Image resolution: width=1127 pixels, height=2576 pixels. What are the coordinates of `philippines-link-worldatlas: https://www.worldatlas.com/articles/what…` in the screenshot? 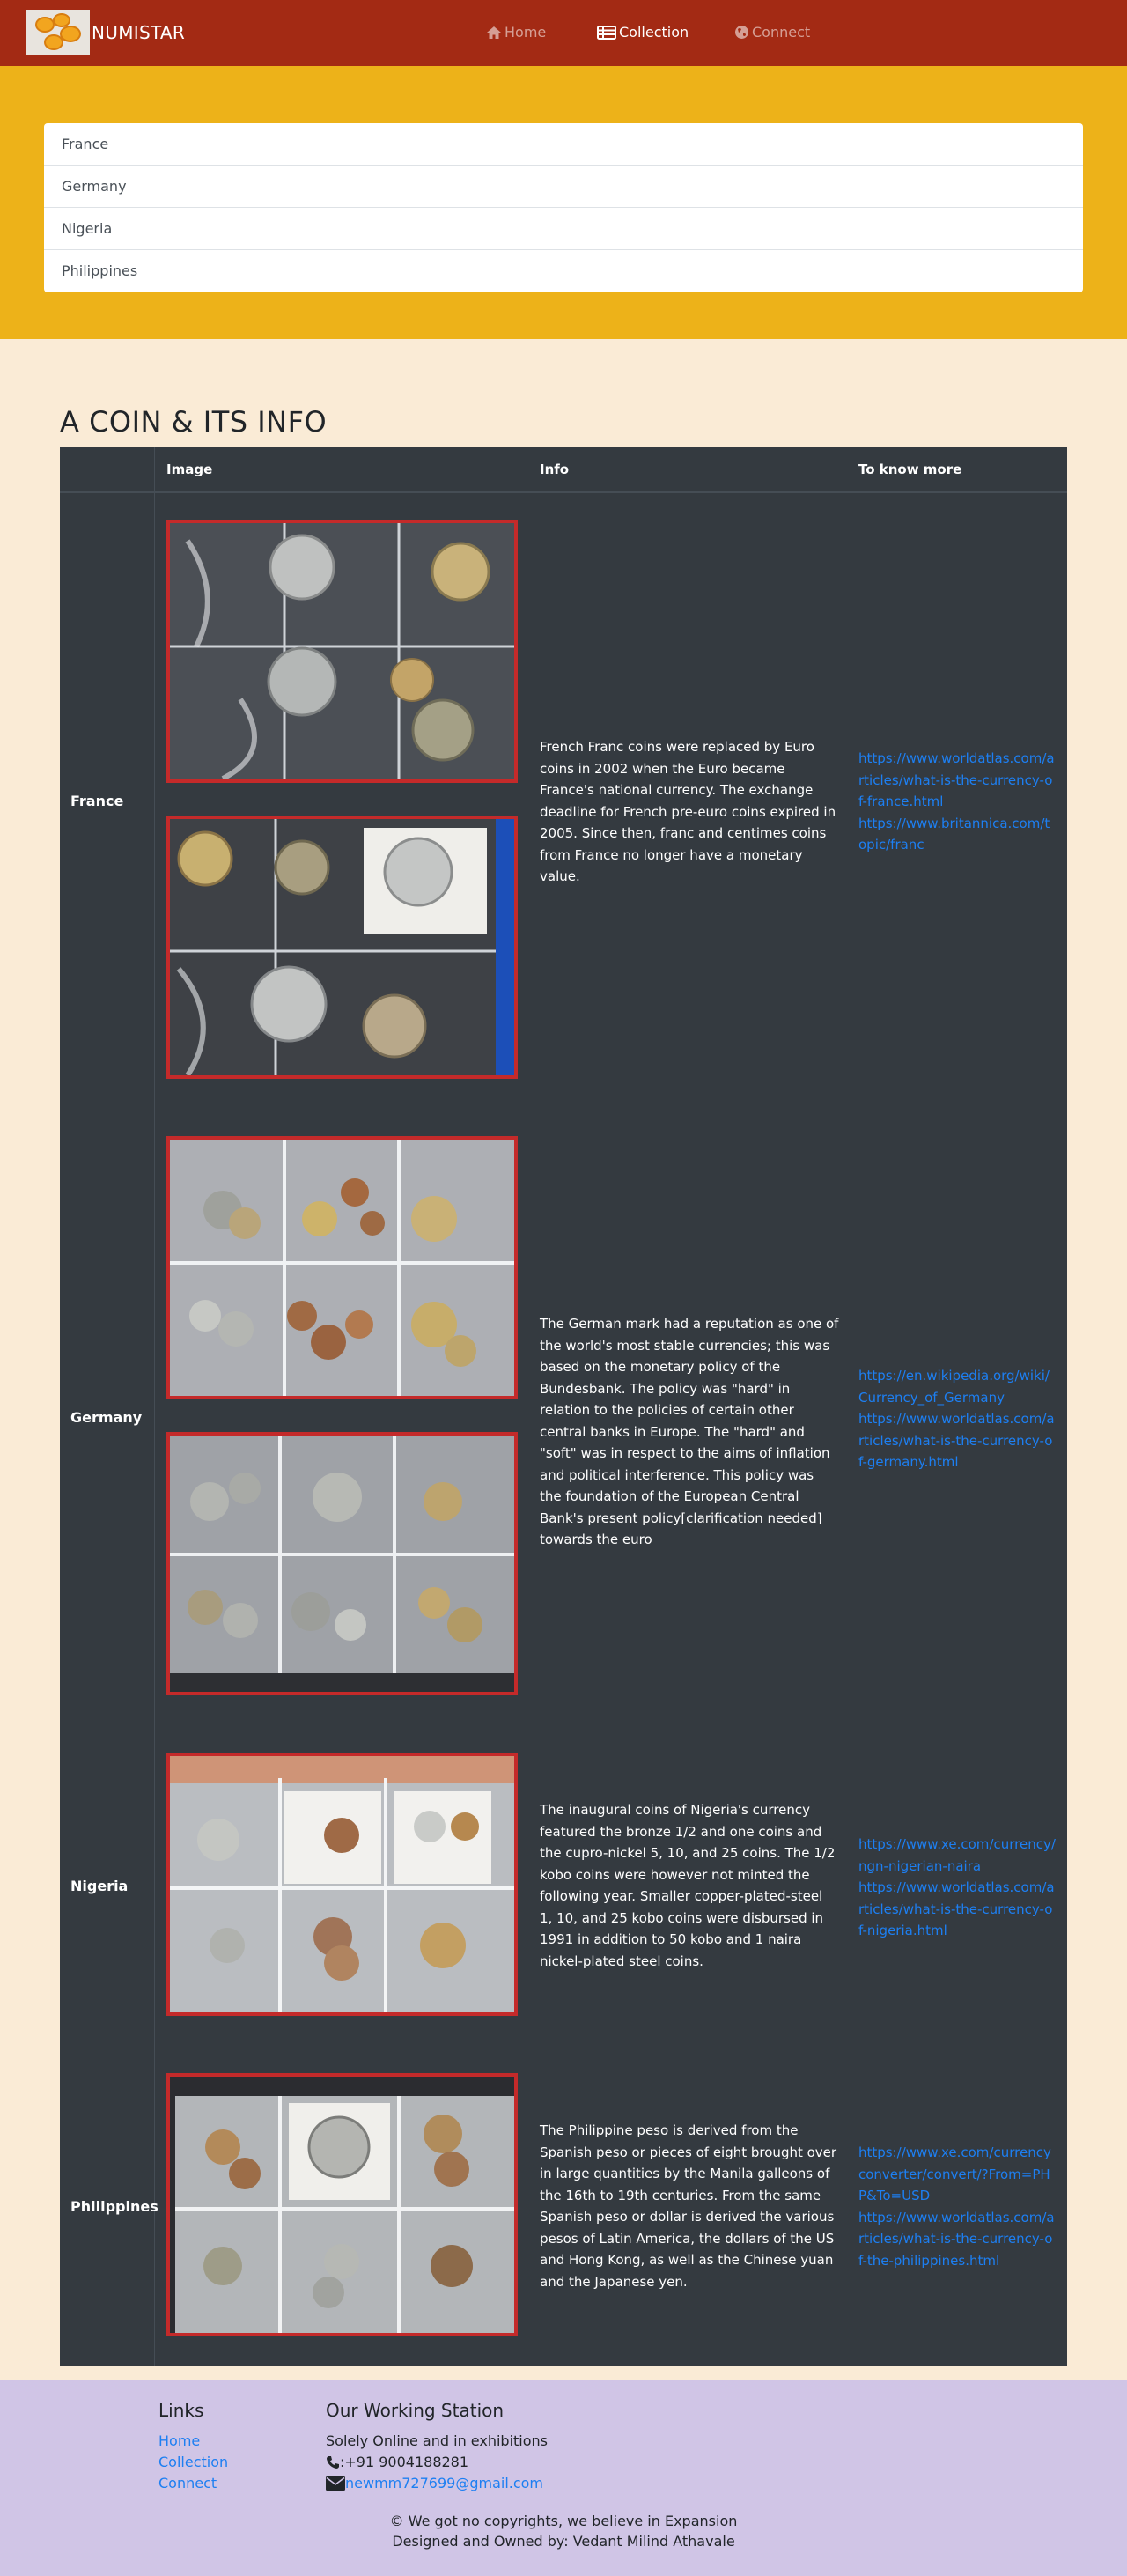 It's located at (958, 2239).